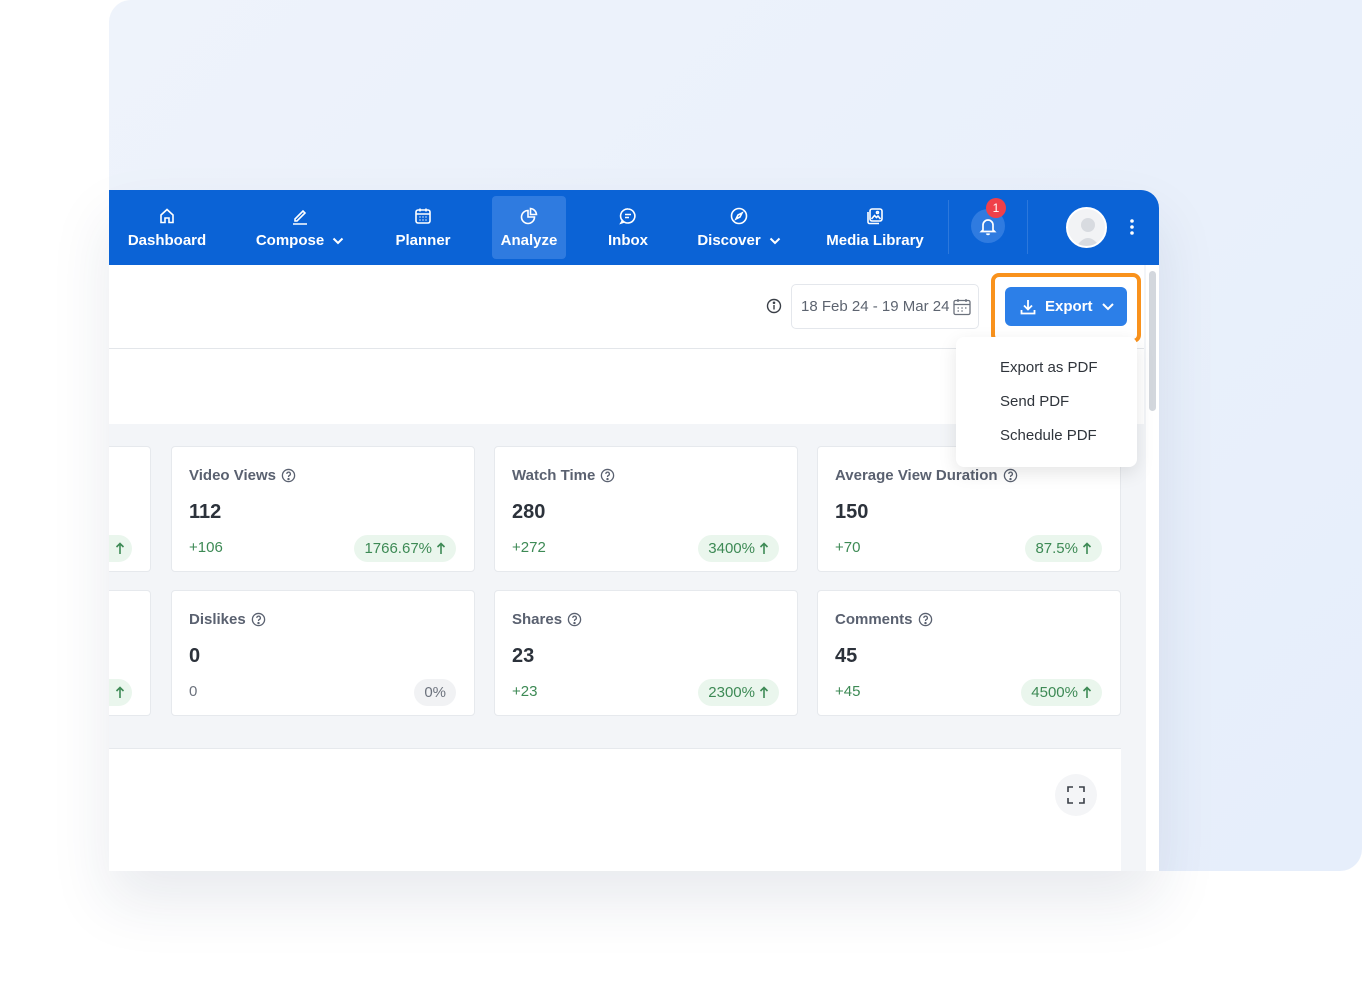  I want to click on avatar, so click(1086, 227).